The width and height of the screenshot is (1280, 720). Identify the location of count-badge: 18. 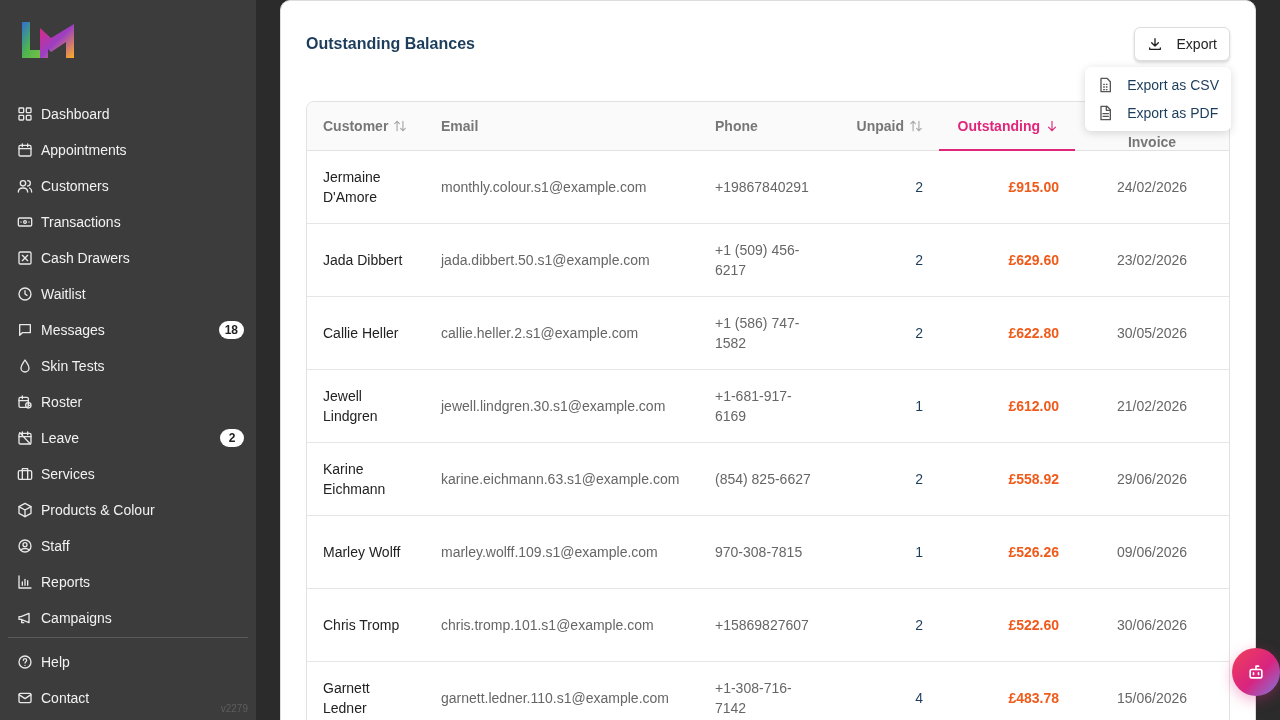
(231, 330).